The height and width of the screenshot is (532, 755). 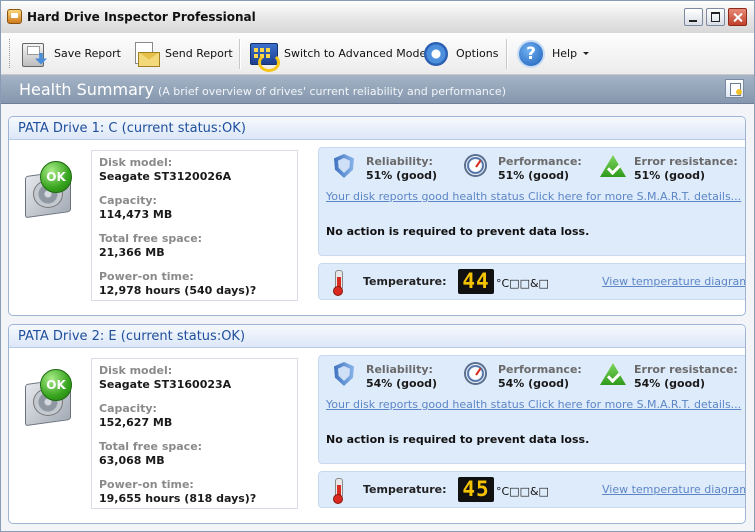 I want to click on reliability-value: 54% (good), so click(x=402, y=383).